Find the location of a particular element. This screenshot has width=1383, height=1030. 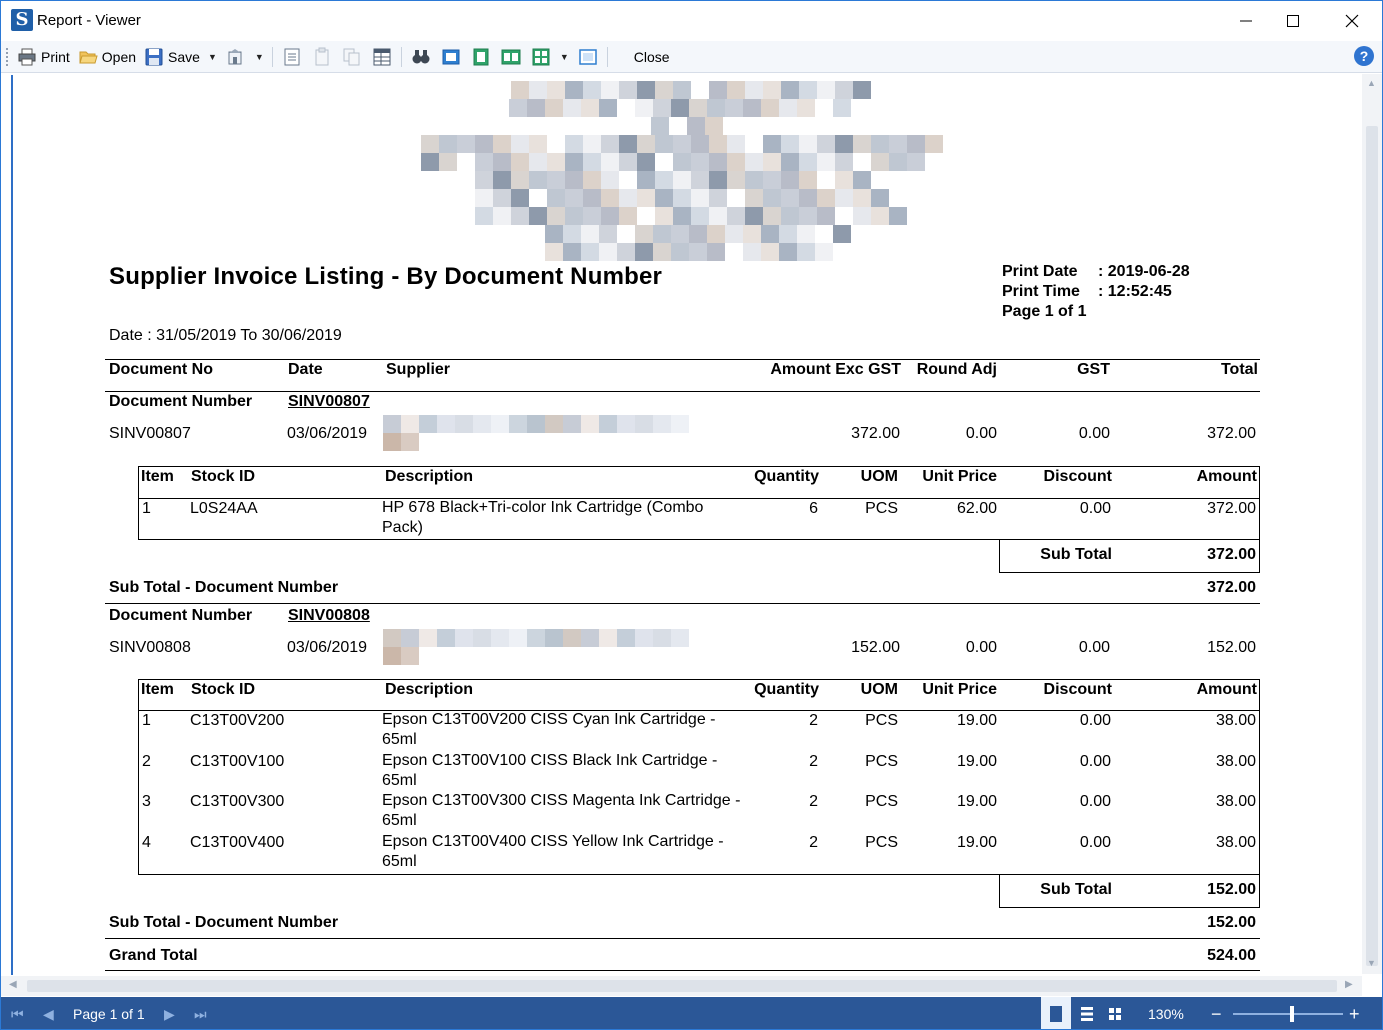

close-window-button is located at coordinates (1352, 21).